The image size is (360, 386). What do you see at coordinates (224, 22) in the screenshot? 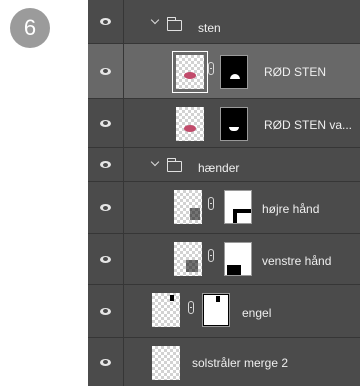
I see `layer-group-sten: sten` at bounding box center [224, 22].